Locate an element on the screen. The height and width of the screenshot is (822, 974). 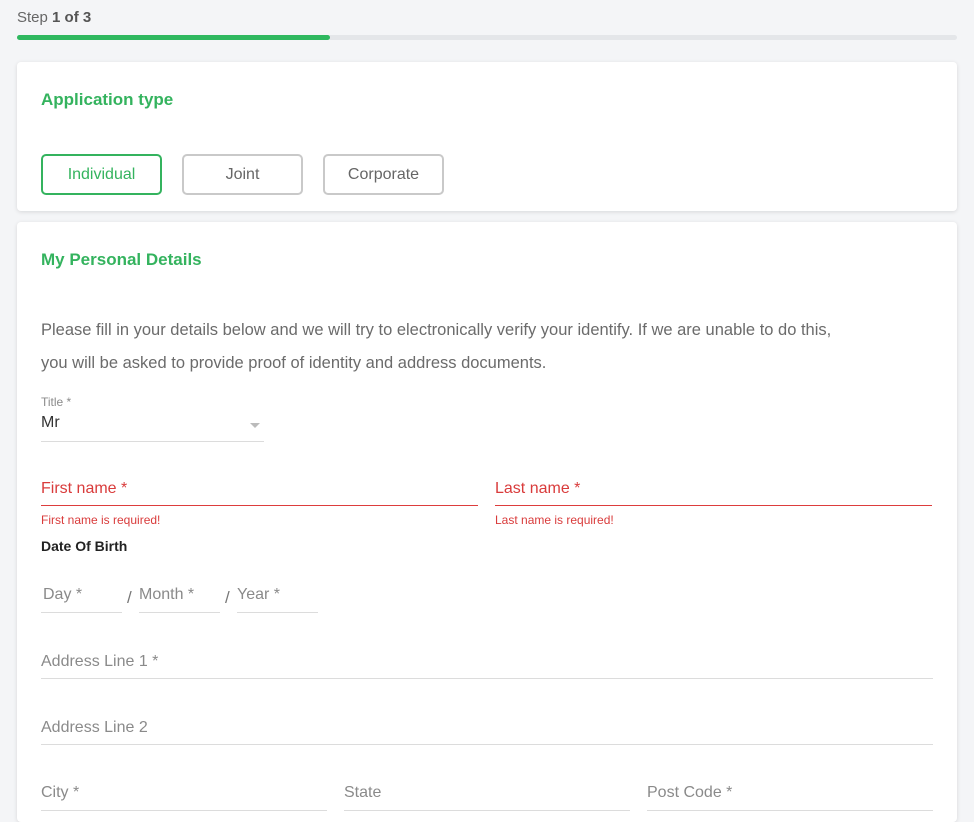
last-name-input: Last name * is located at coordinates (713, 490).